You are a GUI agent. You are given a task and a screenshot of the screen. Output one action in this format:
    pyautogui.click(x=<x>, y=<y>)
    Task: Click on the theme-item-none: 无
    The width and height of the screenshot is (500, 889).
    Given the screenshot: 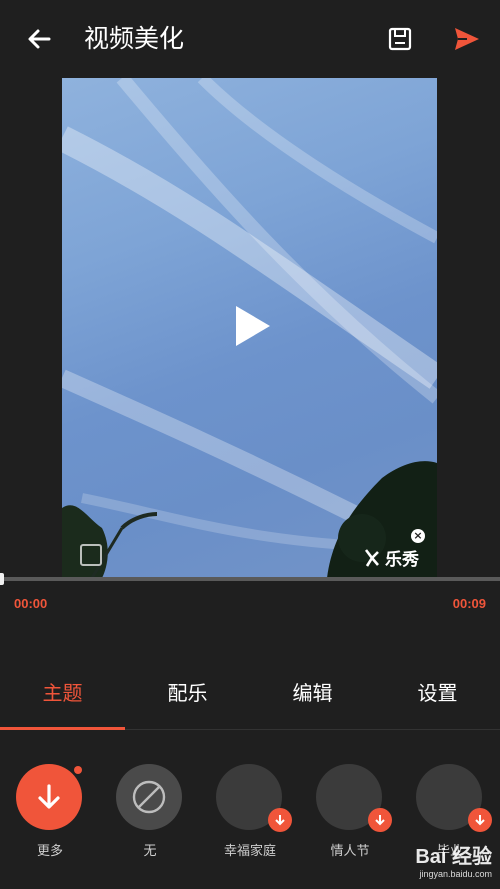 What is the action you would take?
    pyautogui.click(x=150, y=811)
    